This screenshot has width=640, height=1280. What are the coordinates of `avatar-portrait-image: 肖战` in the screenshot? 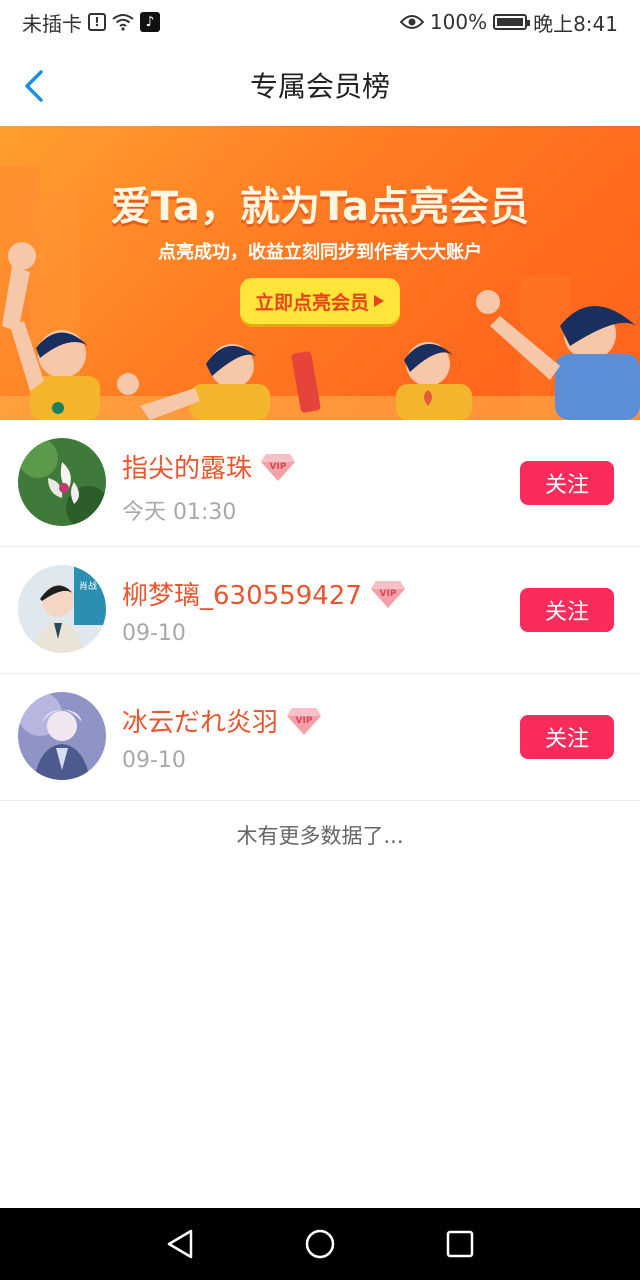 It's located at (62, 609).